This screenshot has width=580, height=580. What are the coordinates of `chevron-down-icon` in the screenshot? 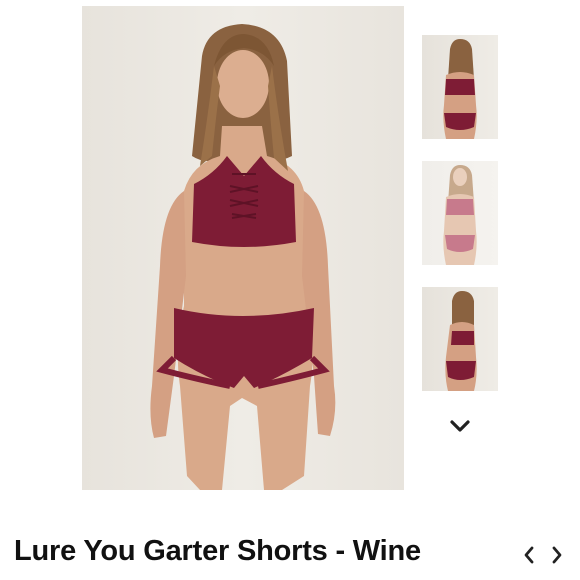 It's located at (460, 426).